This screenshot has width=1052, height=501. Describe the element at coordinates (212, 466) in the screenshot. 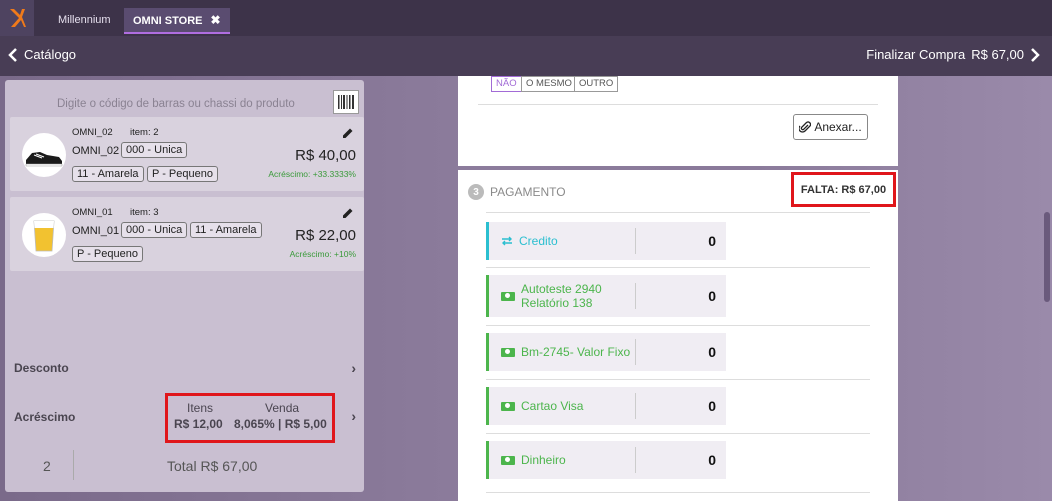

I see `cart-total: Total R$ 67,00` at that location.